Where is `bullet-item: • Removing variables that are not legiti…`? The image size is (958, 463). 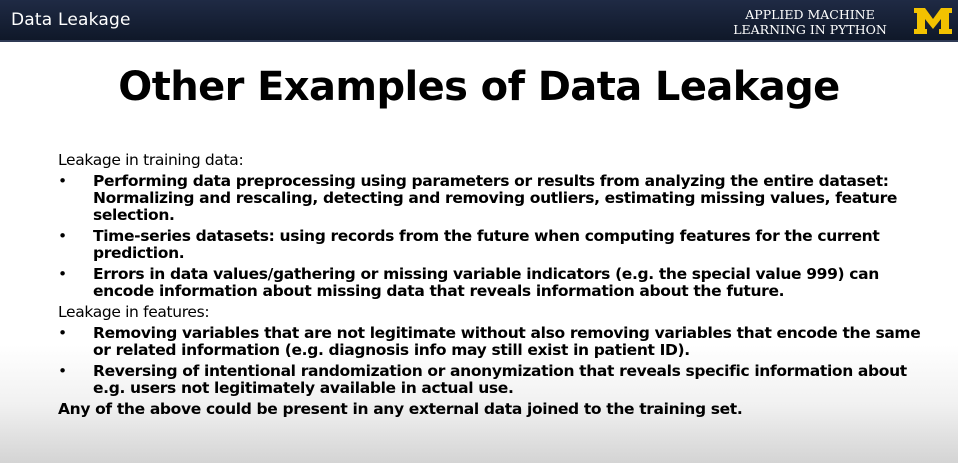
bullet-item: • Removing variables that are not legiti… is located at coordinates (493, 342).